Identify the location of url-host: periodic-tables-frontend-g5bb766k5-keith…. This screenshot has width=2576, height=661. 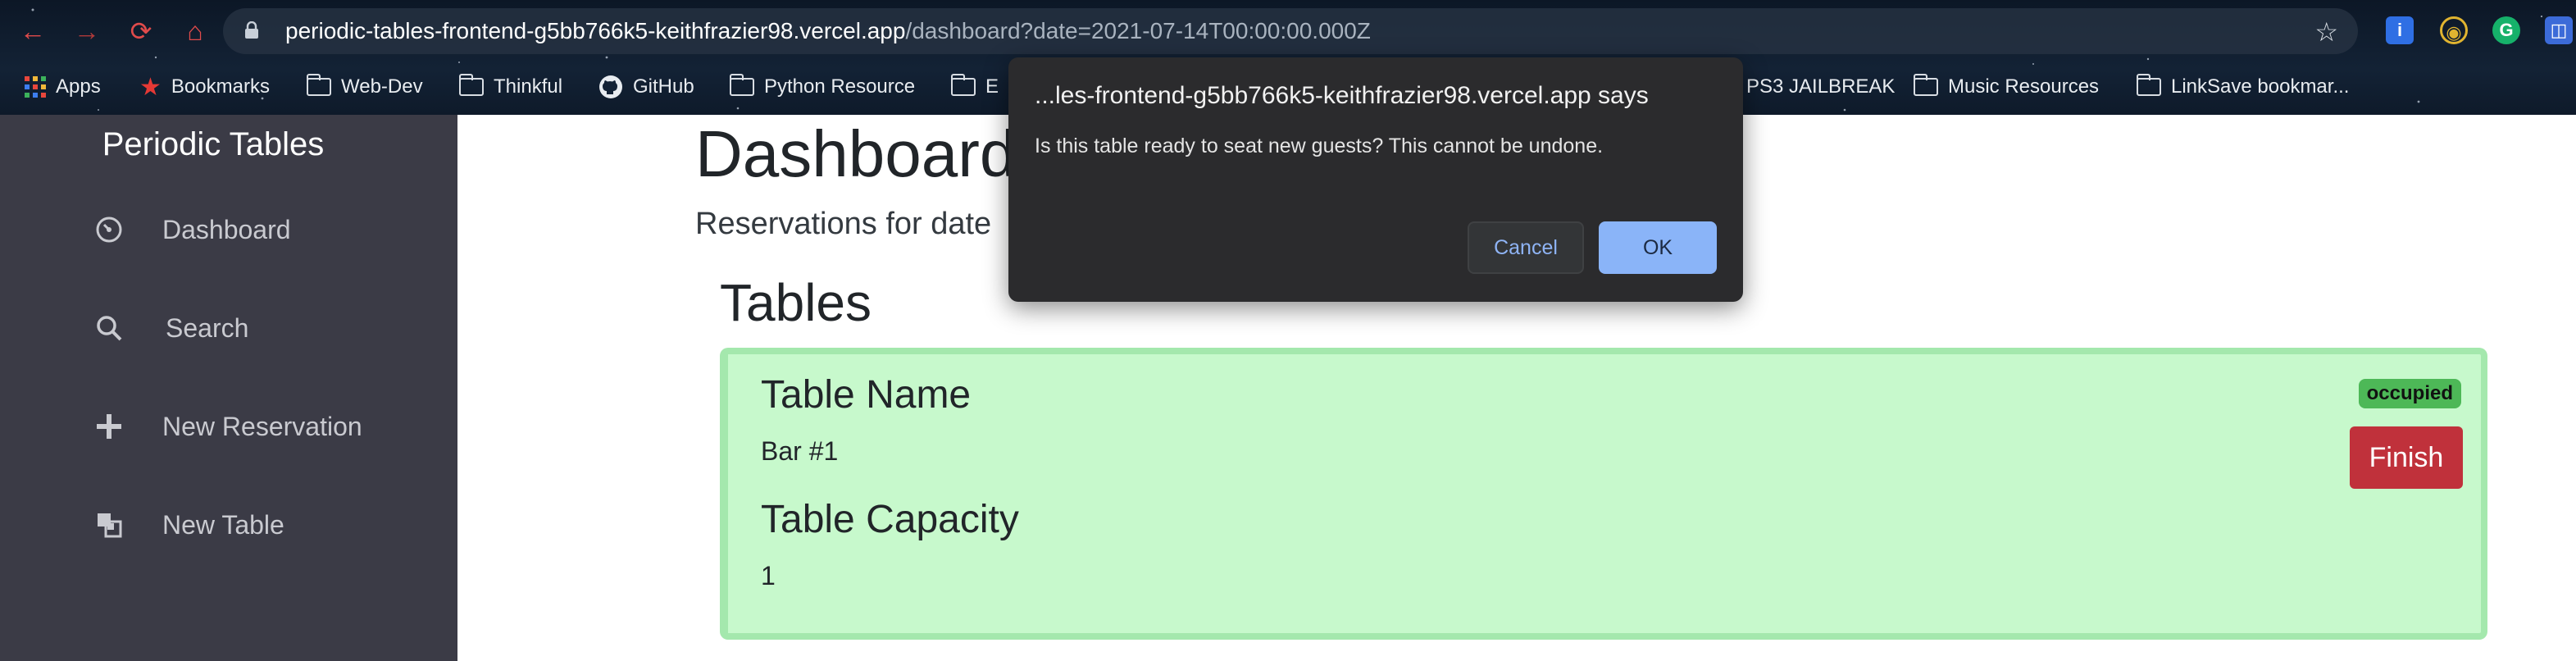
(595, 30).